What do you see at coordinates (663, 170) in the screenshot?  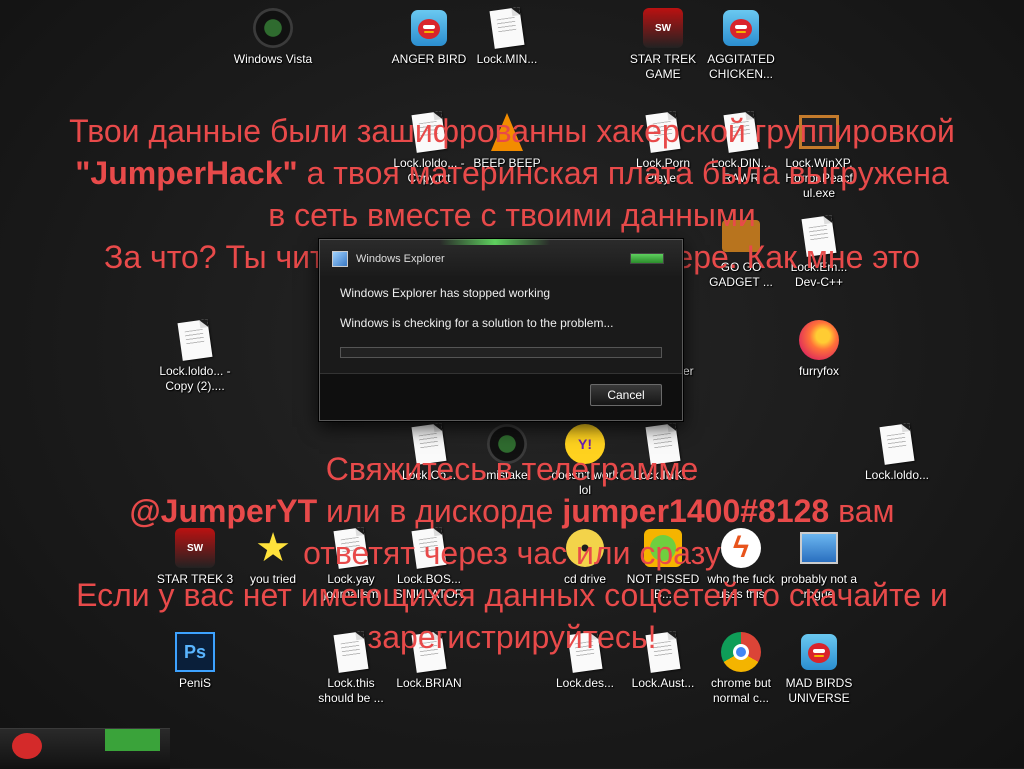 I see `icon-label: Lock.Porn Player` at bounding box center [663, 170].